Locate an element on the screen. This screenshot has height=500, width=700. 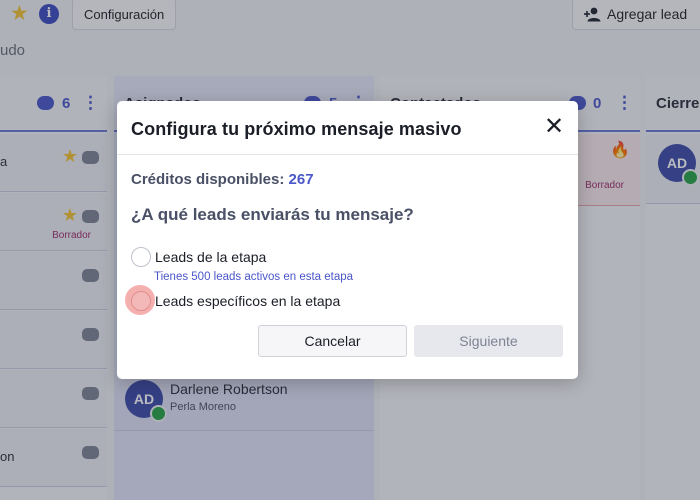
cancel-button: Cancelar is located at coordinates (332, 341).